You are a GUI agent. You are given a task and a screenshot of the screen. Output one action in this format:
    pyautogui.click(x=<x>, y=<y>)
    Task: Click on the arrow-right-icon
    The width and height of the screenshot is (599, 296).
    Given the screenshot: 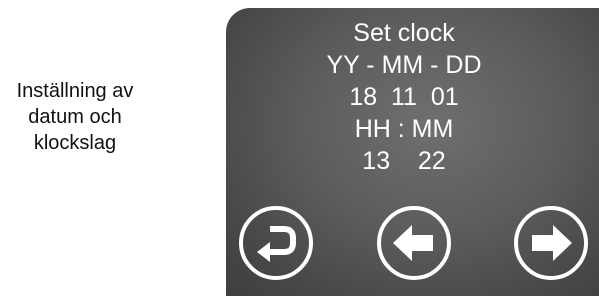 What is the action you would take?
    pyautogui.click(x=552, y=243)
    